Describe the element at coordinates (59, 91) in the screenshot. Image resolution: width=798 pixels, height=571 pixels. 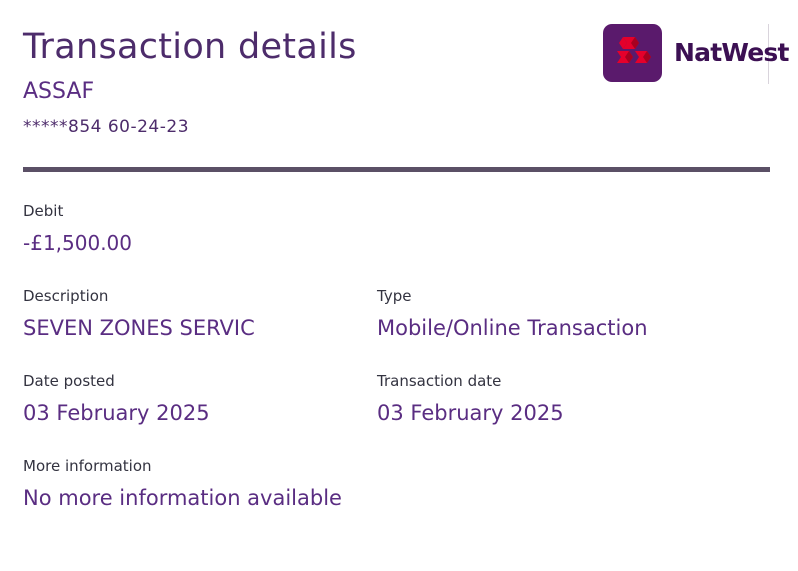
I see `account-name: ASSAF` at that location.